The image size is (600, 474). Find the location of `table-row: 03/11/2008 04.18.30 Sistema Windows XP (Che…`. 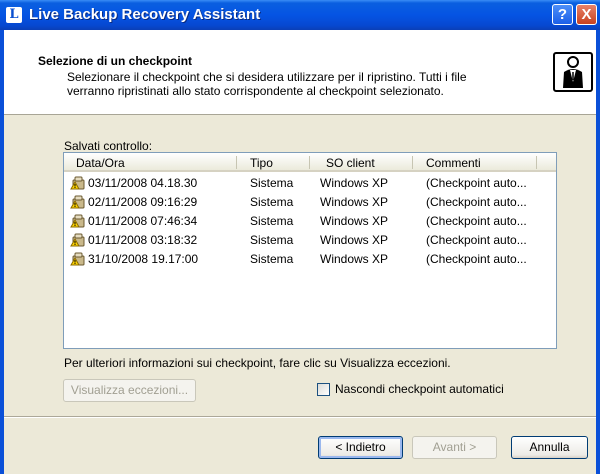

table-row: 03/11/2008 04.18.30 Sistema Windows XP (Che… is located at coordinates (310, 182).